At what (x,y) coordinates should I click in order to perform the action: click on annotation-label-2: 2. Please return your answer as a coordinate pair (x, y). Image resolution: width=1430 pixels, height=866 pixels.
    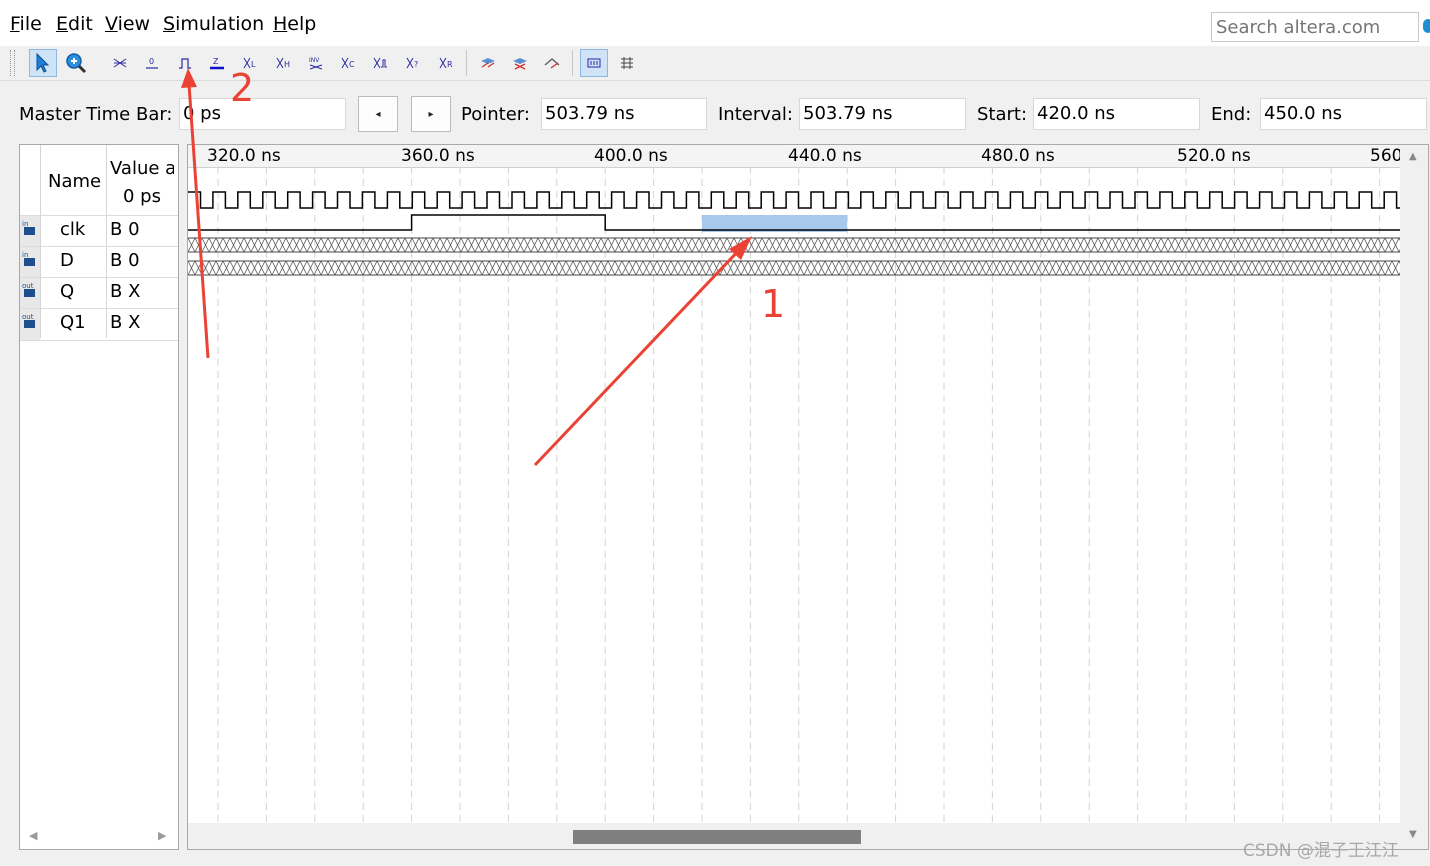
    Looking at the image, I should click on (242, 88).